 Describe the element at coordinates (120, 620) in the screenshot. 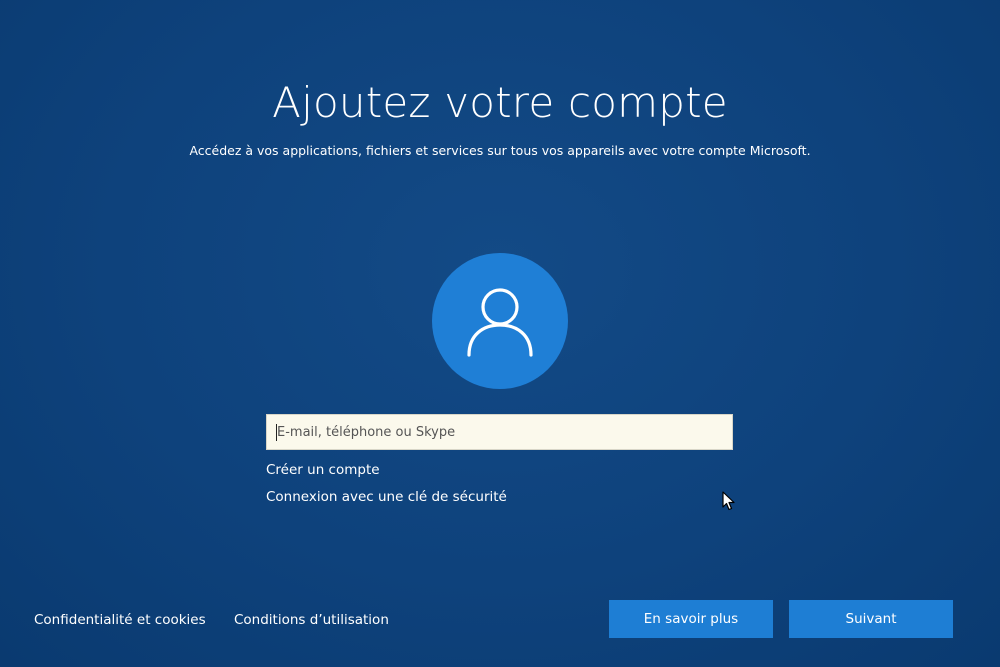

I see `privacy-cookies-link: Confidentialité et cookies` at that location.